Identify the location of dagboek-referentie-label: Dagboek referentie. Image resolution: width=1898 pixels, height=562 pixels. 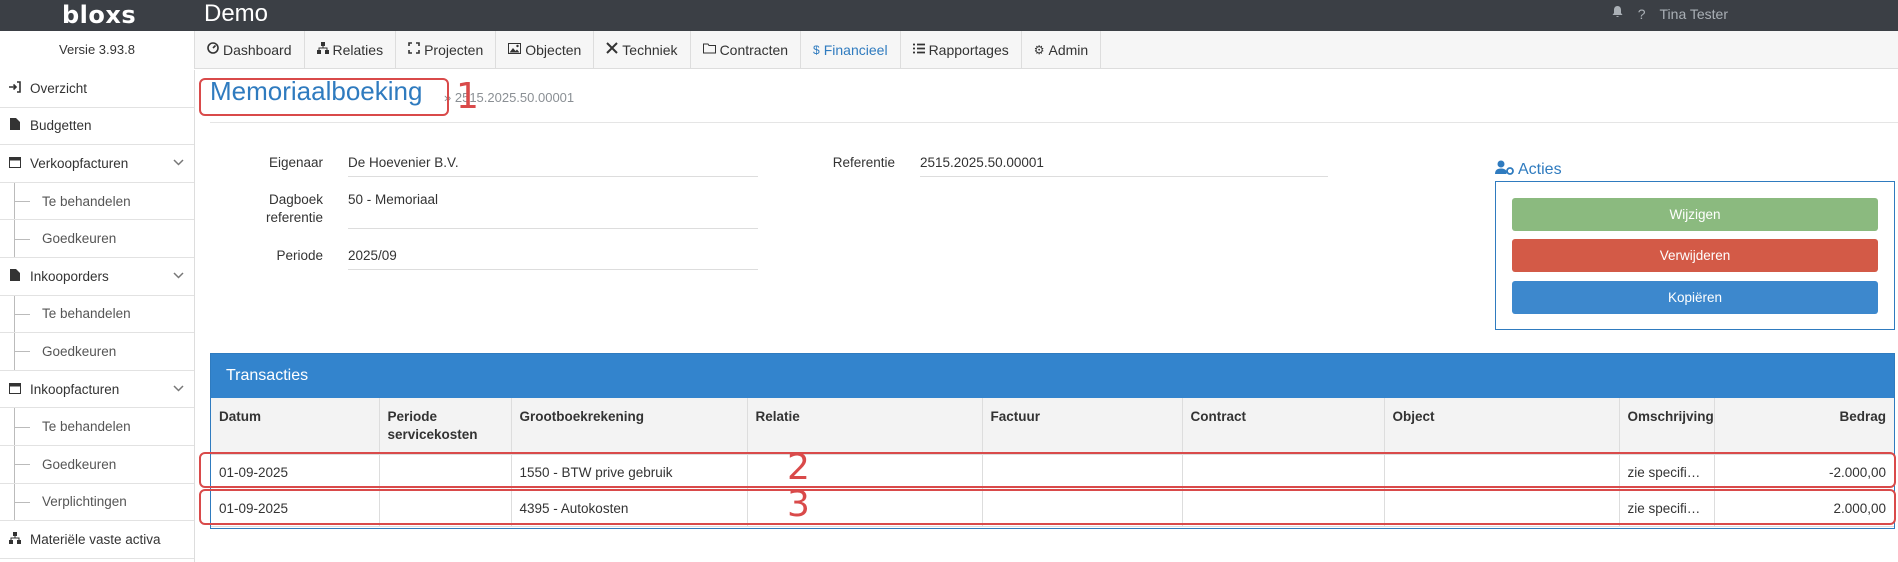
(294, 208).